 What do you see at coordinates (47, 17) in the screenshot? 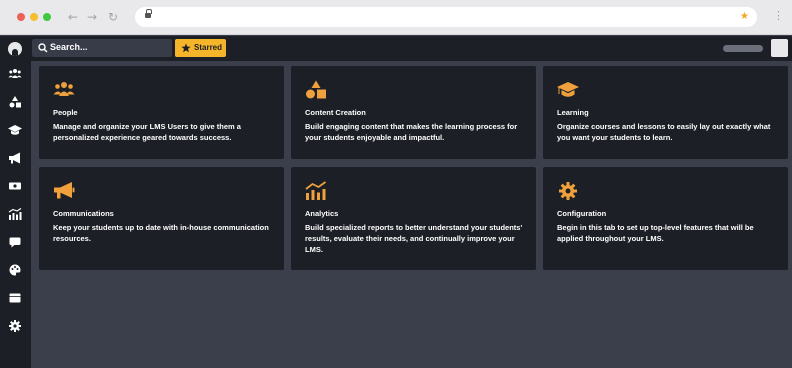
I see `maximize-window-button` at bounding box center [47, 17].